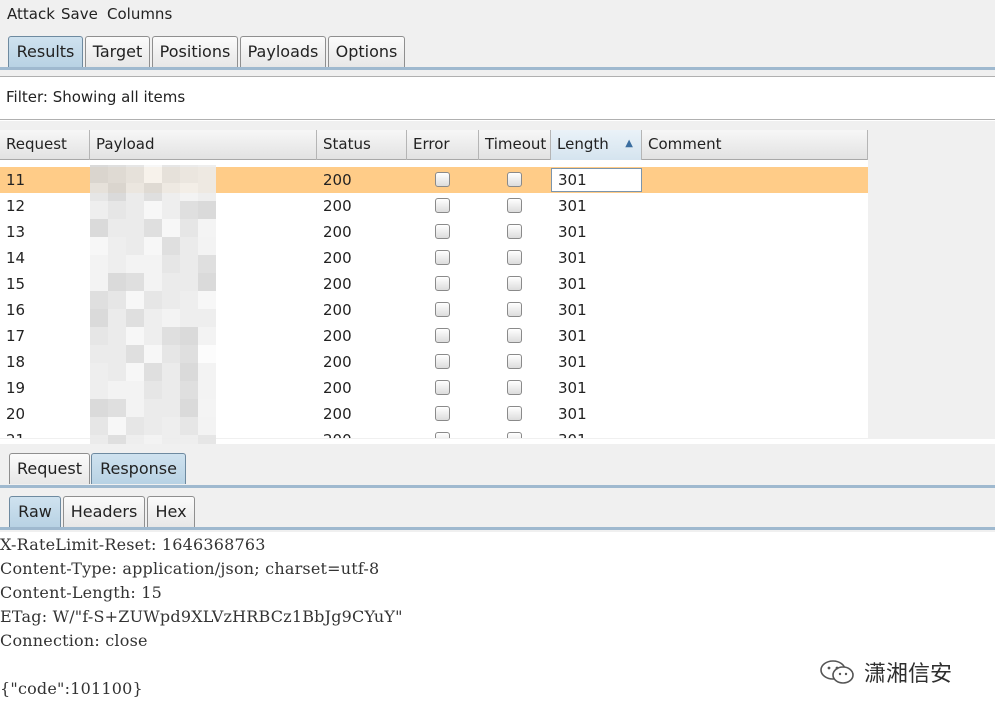  Describe the element at coordinates (15, 432) in the screenshot. I see `request-cell: 21` at that location.